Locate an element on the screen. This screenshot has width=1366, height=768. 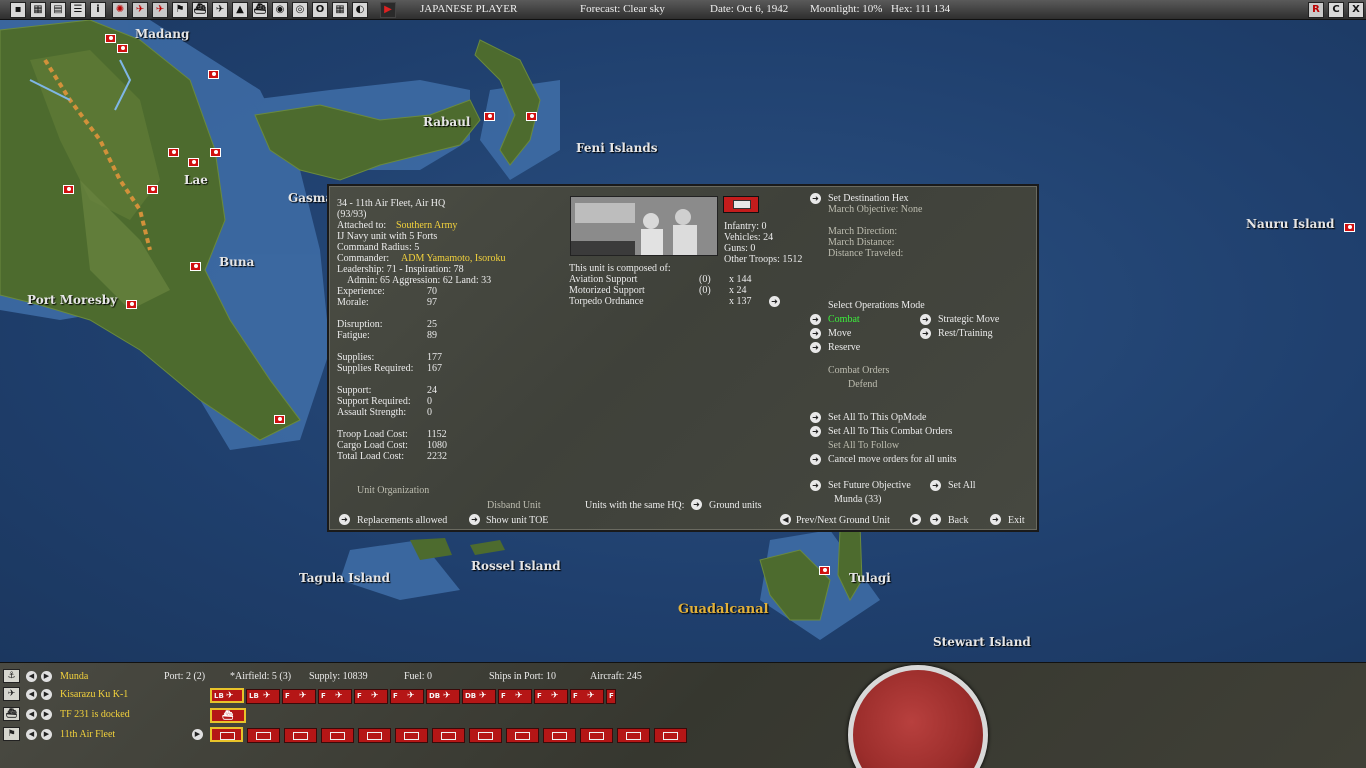
base-anchor-icon: ⚓ is located at coordinates (11, 676).